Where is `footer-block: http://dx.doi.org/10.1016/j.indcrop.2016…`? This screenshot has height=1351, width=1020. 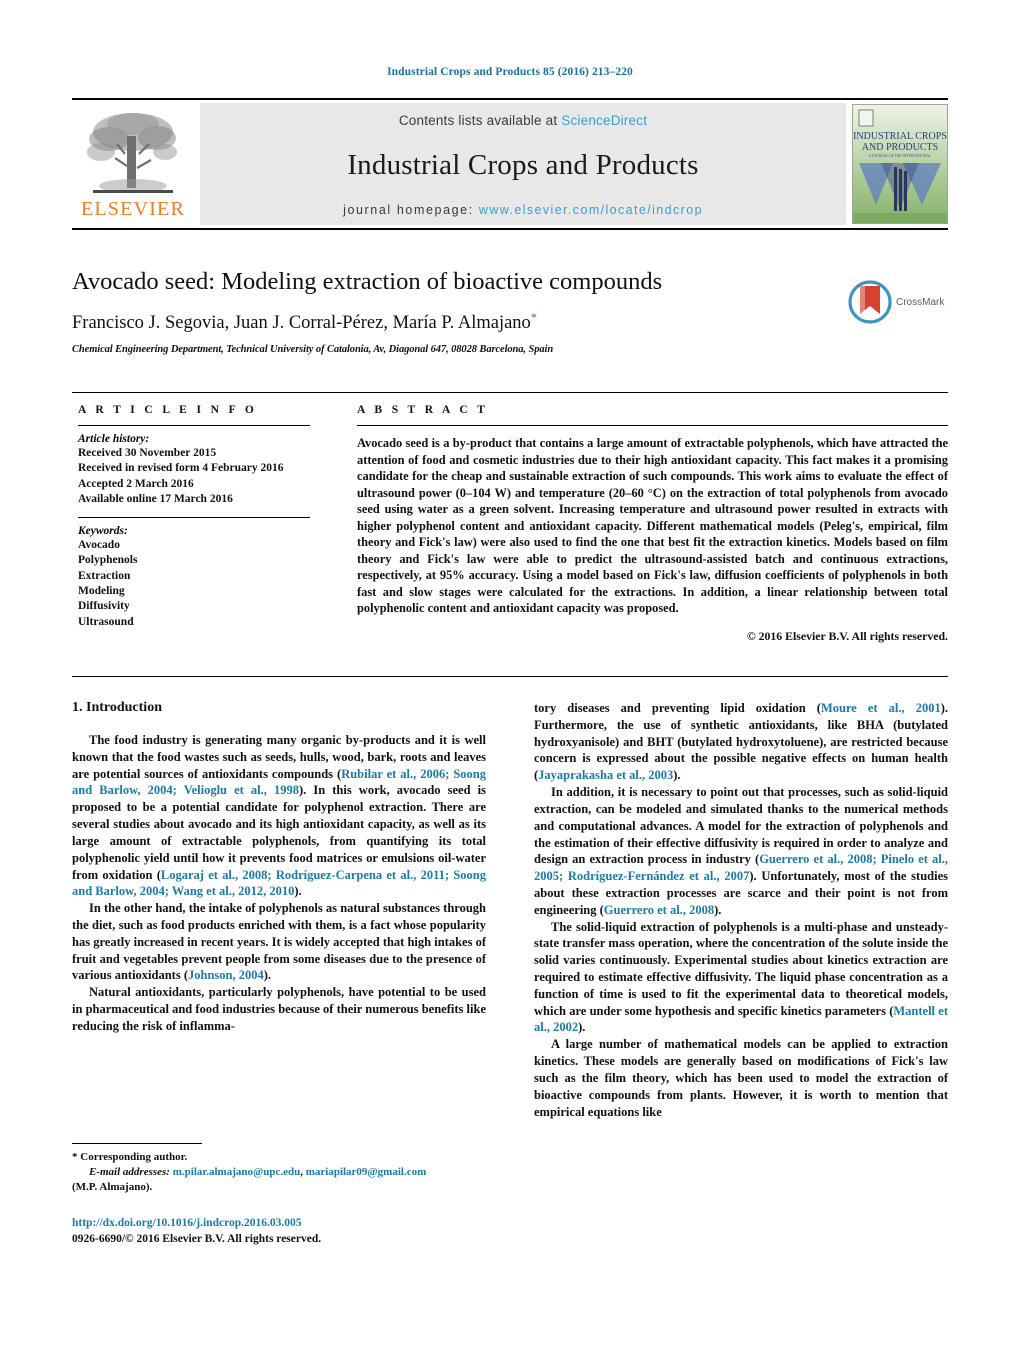 footer-block: http://dx.doi.org/10.1016/j.indcrop.2016… is located at coordinates (279, 1231).